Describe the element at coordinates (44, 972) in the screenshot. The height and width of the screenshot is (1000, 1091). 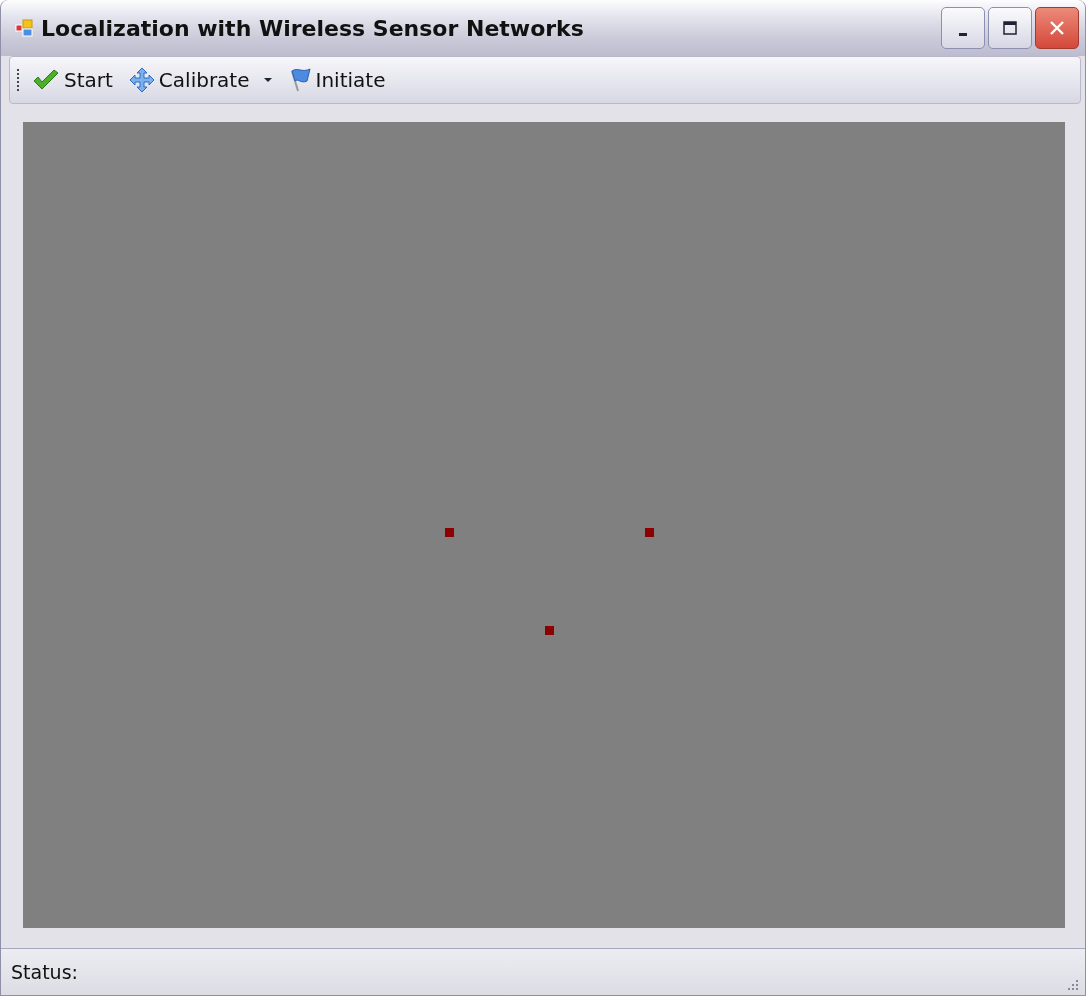
I see `status-label: Status:` at that location.